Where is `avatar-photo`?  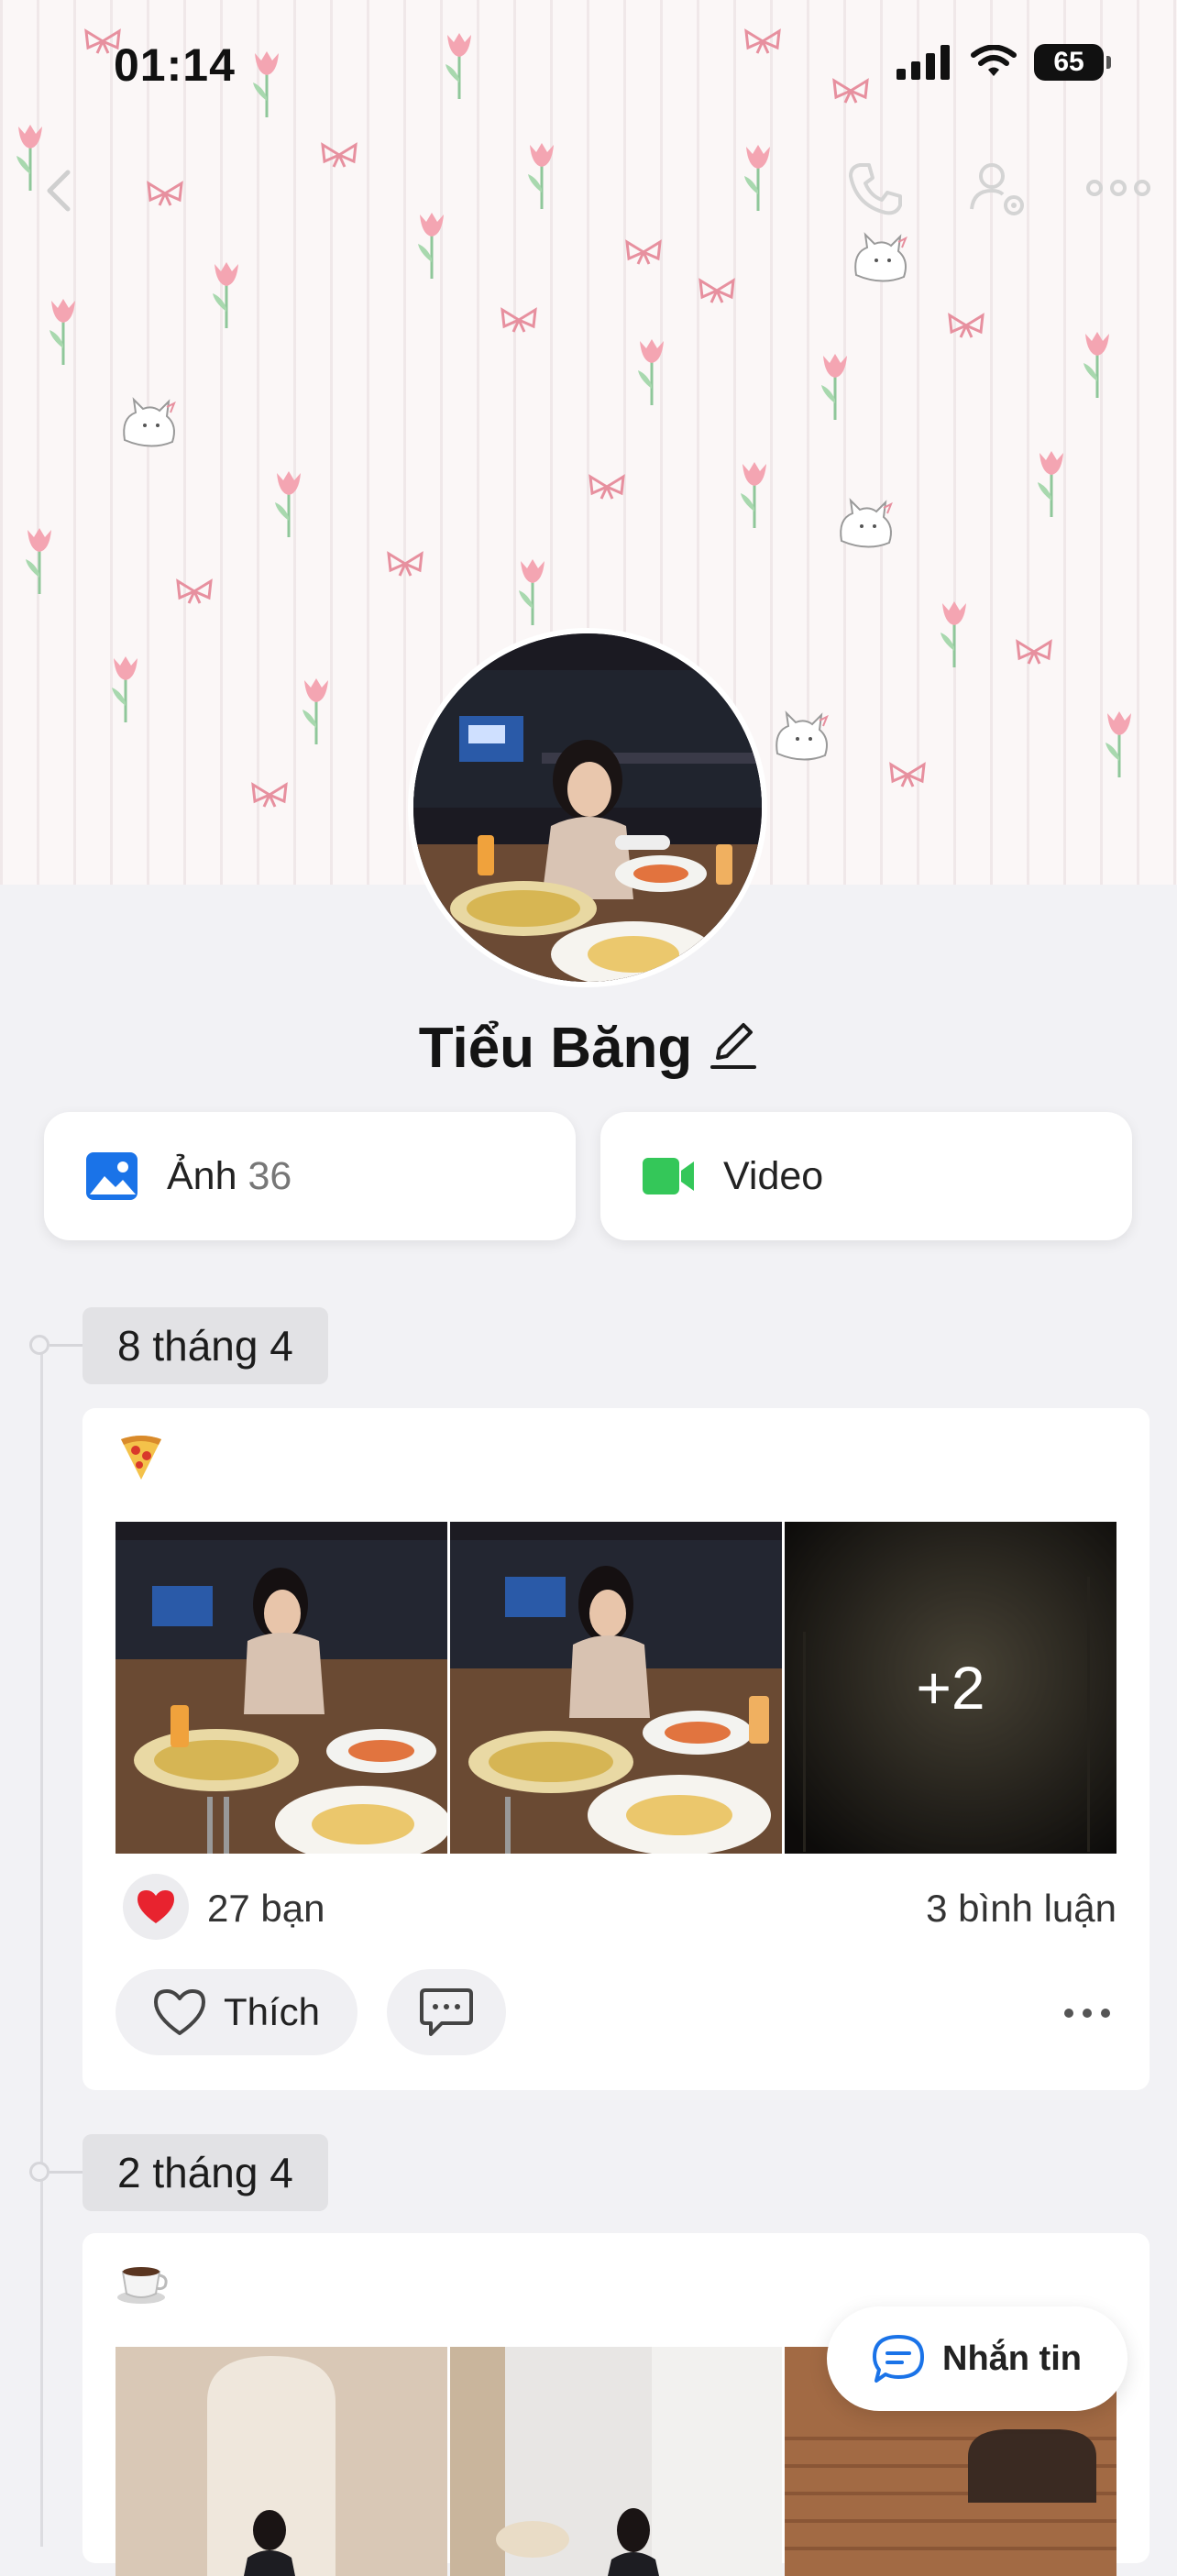 avatar-photo is located at coordinates (587, 807).